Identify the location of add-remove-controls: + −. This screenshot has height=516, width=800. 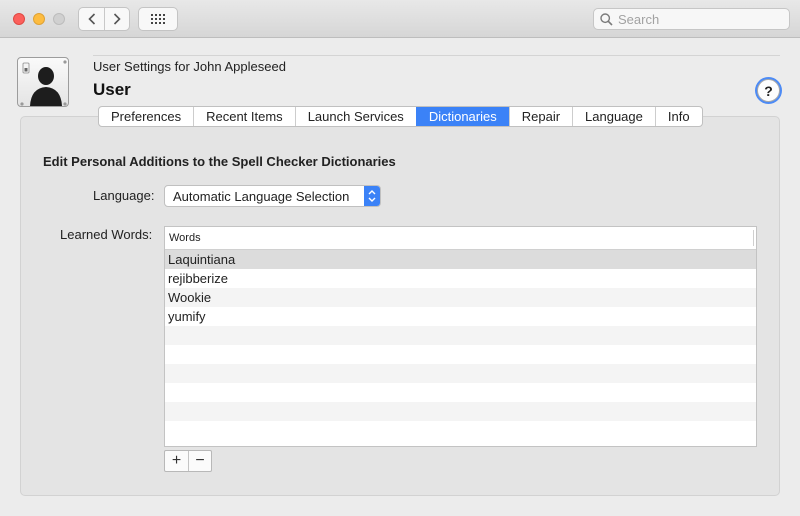
(188, 461).